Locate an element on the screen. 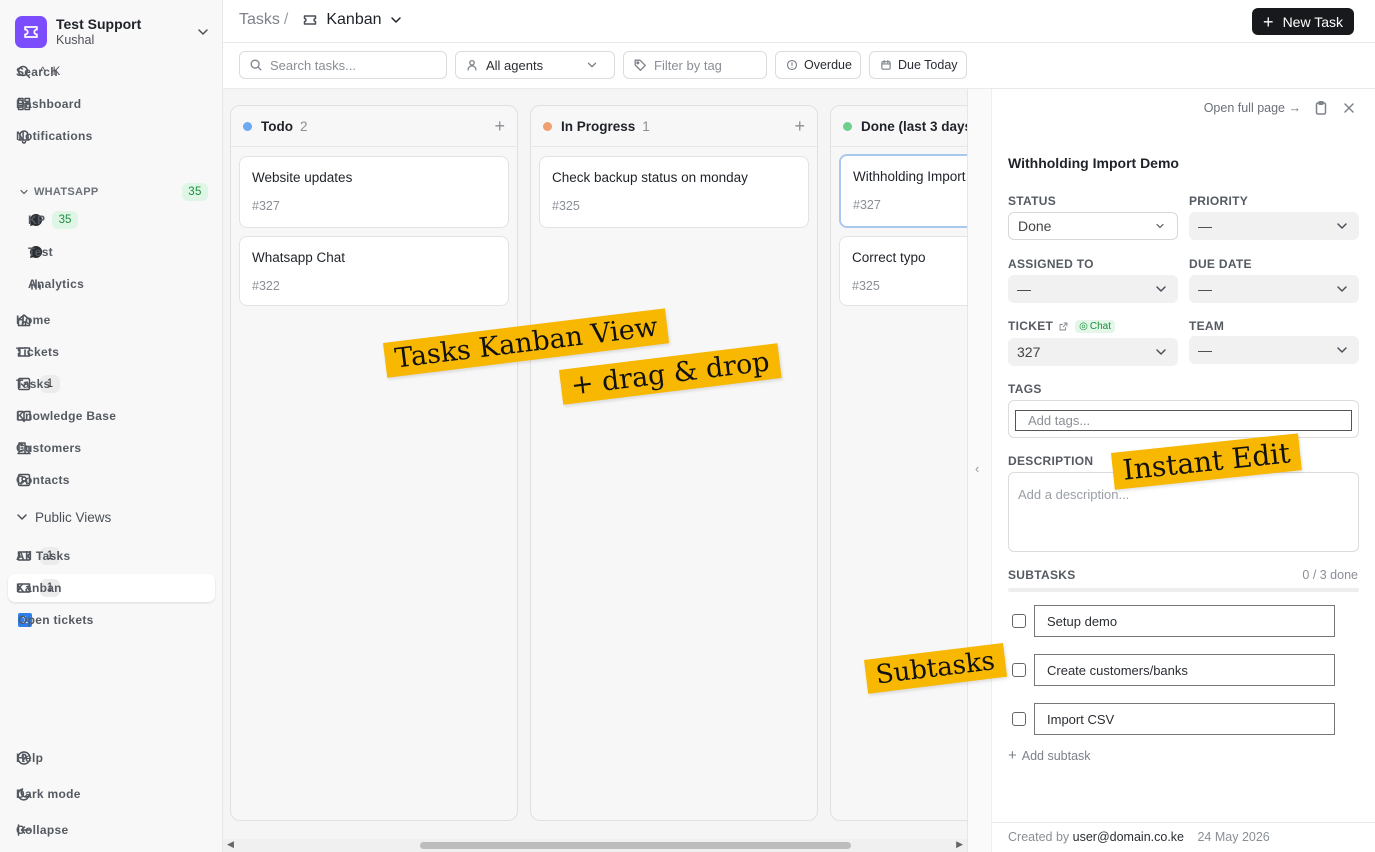  assigned-to-label: ASSIGNED TO is located at coordinates (1051, 264).